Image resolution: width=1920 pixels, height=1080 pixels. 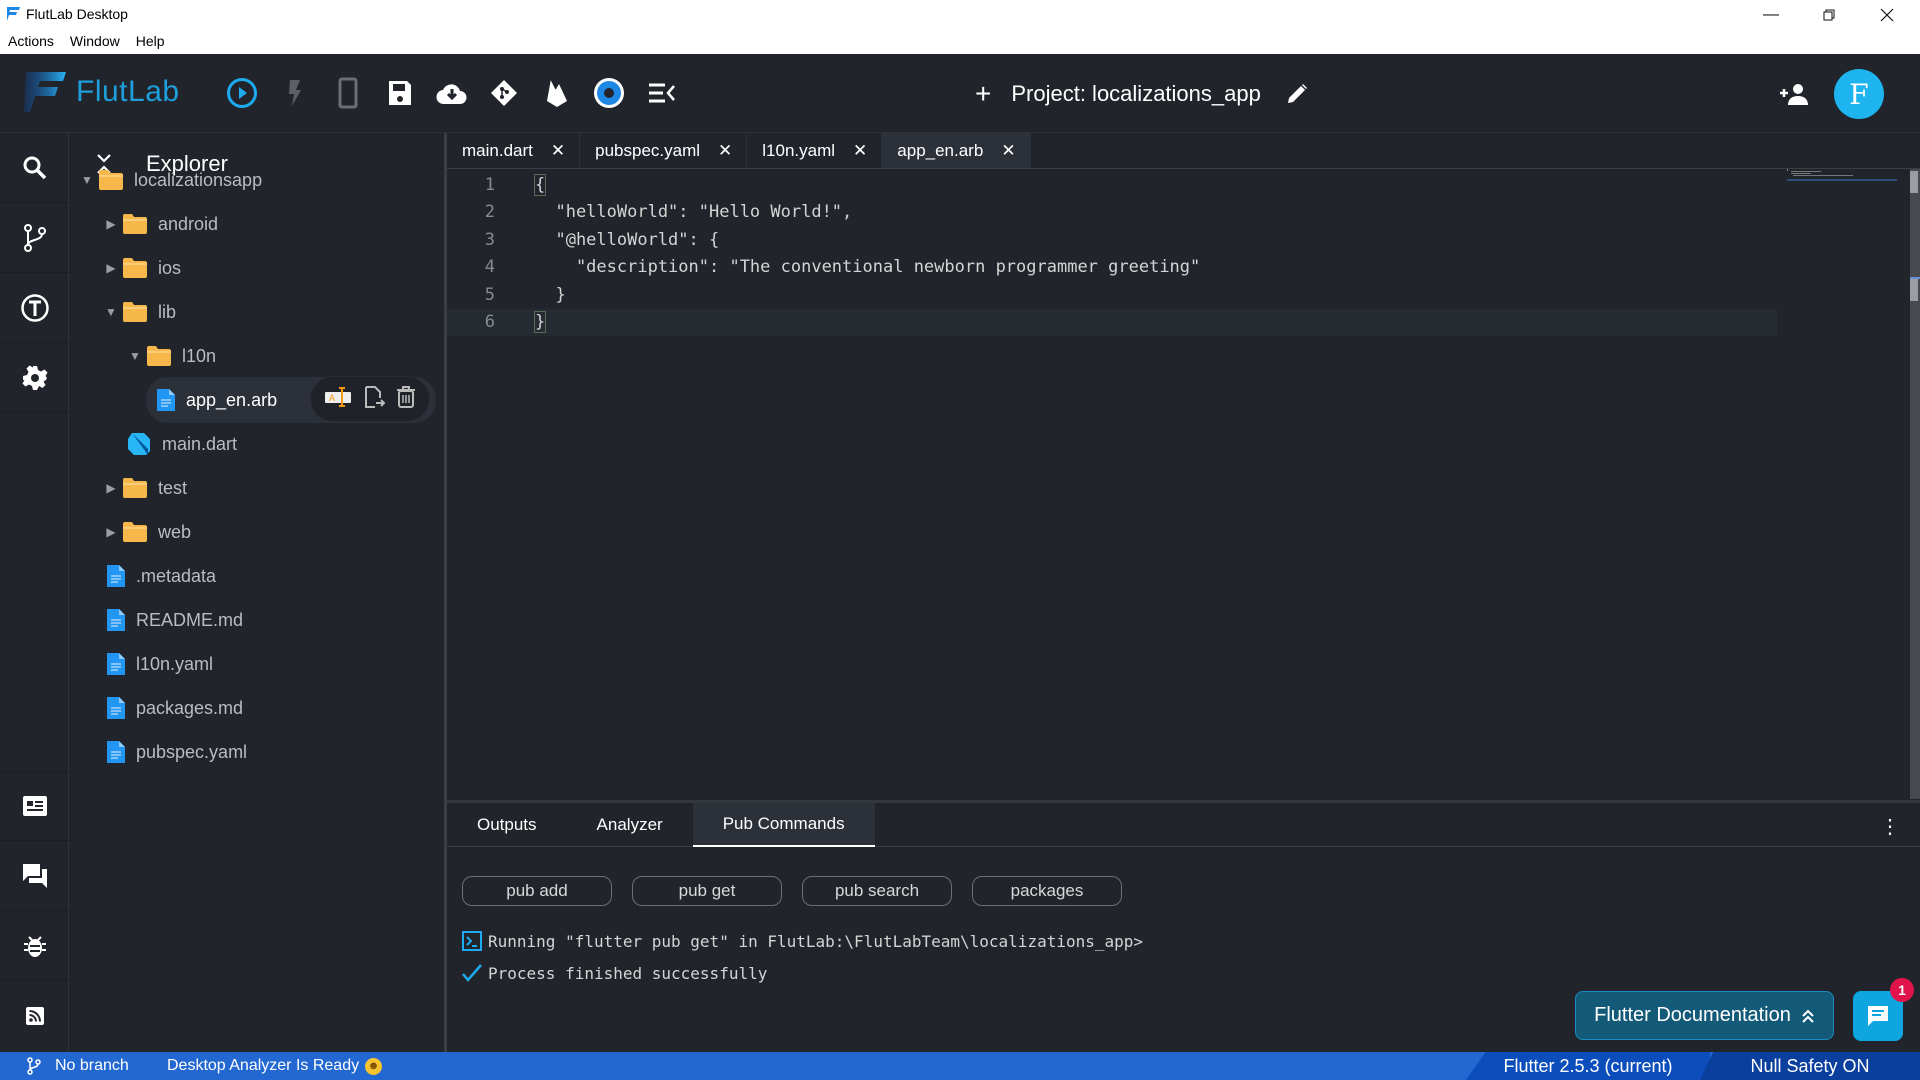 What do you see at coordinates (95, 41) in the screenshot?
I see `menu-window: Window` at bounding box center [95, 41].